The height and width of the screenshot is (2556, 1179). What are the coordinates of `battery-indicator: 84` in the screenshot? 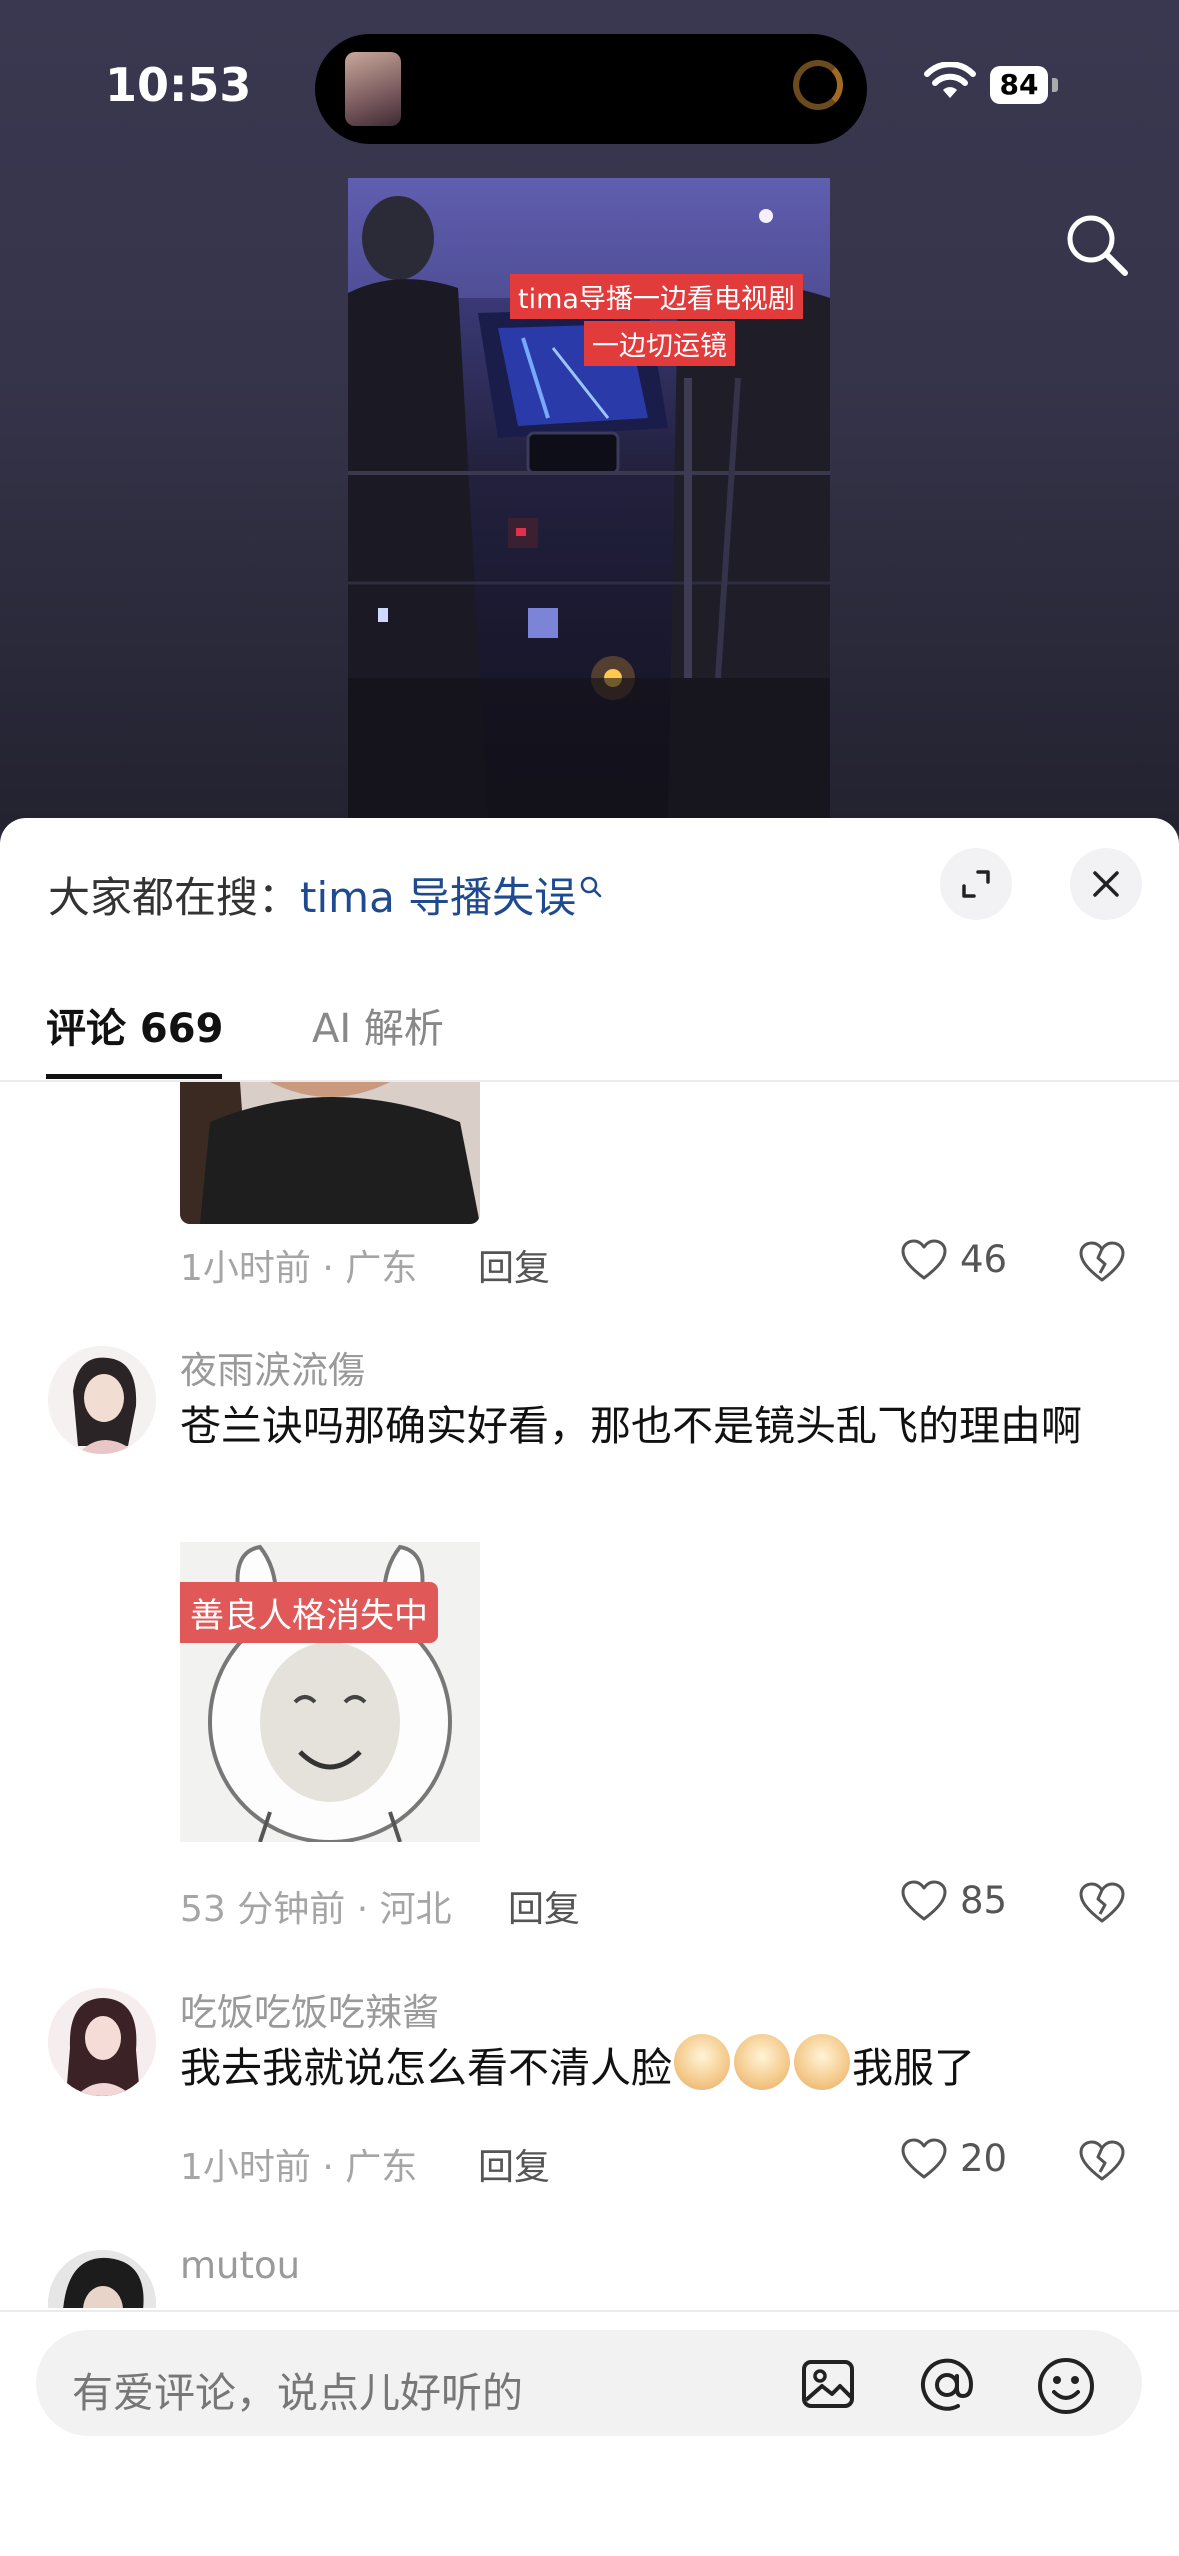 It's located at (1019, 85).